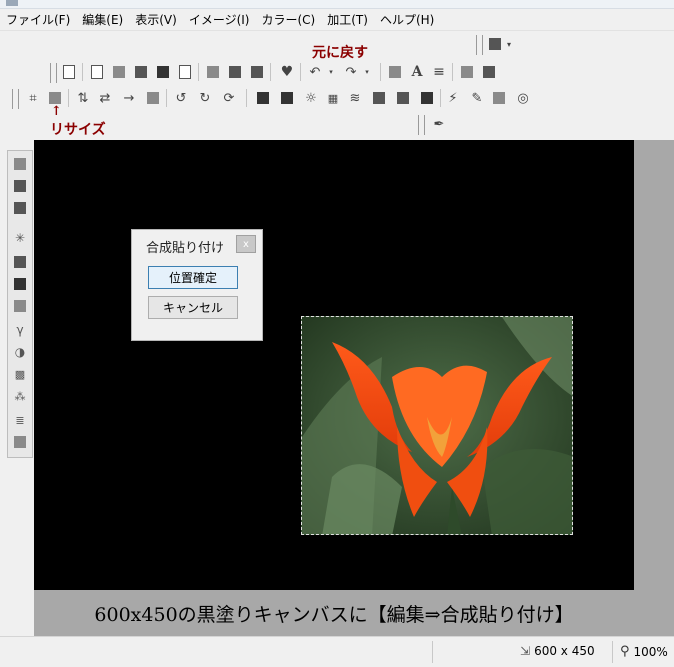 The image size is (674, 667). Describe the element at coordinates (564, 651) in the screenshot. I see `image-size-text: 600 x 450` at that location.